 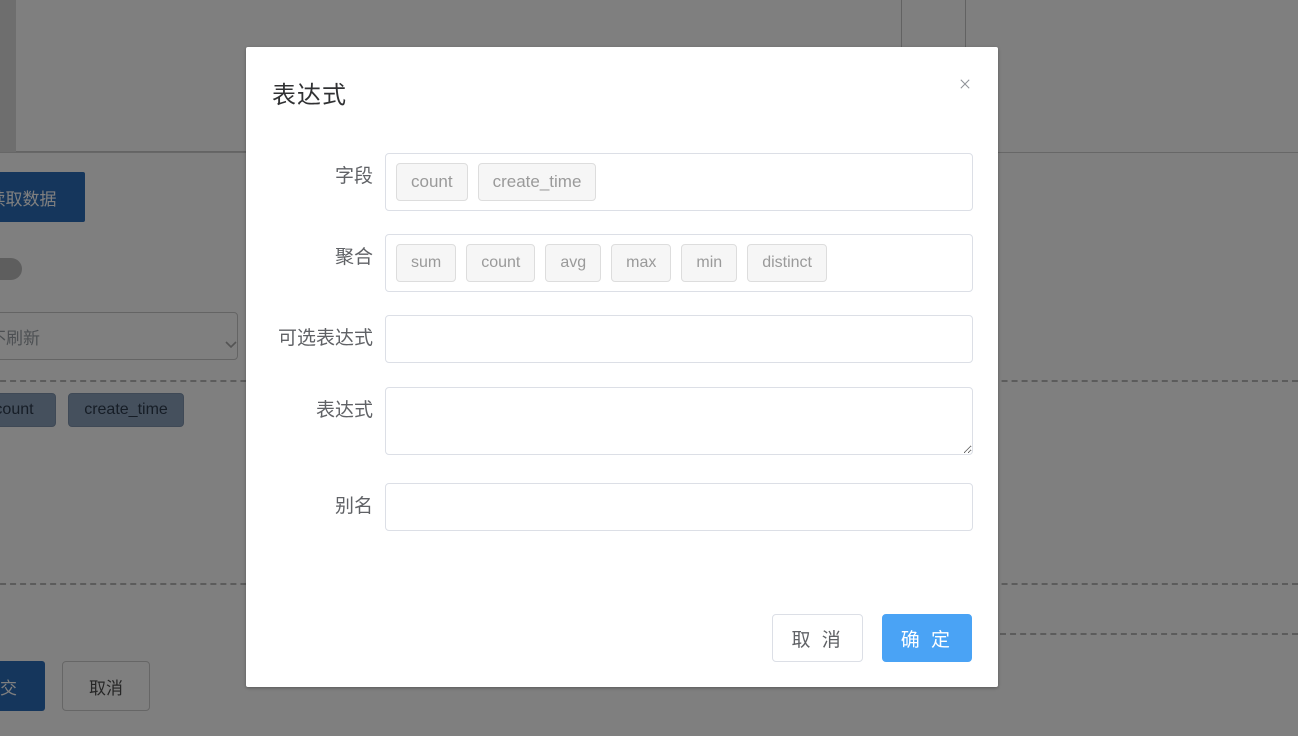 I want to click on optional-expression-input, so click(x=679, y=339).